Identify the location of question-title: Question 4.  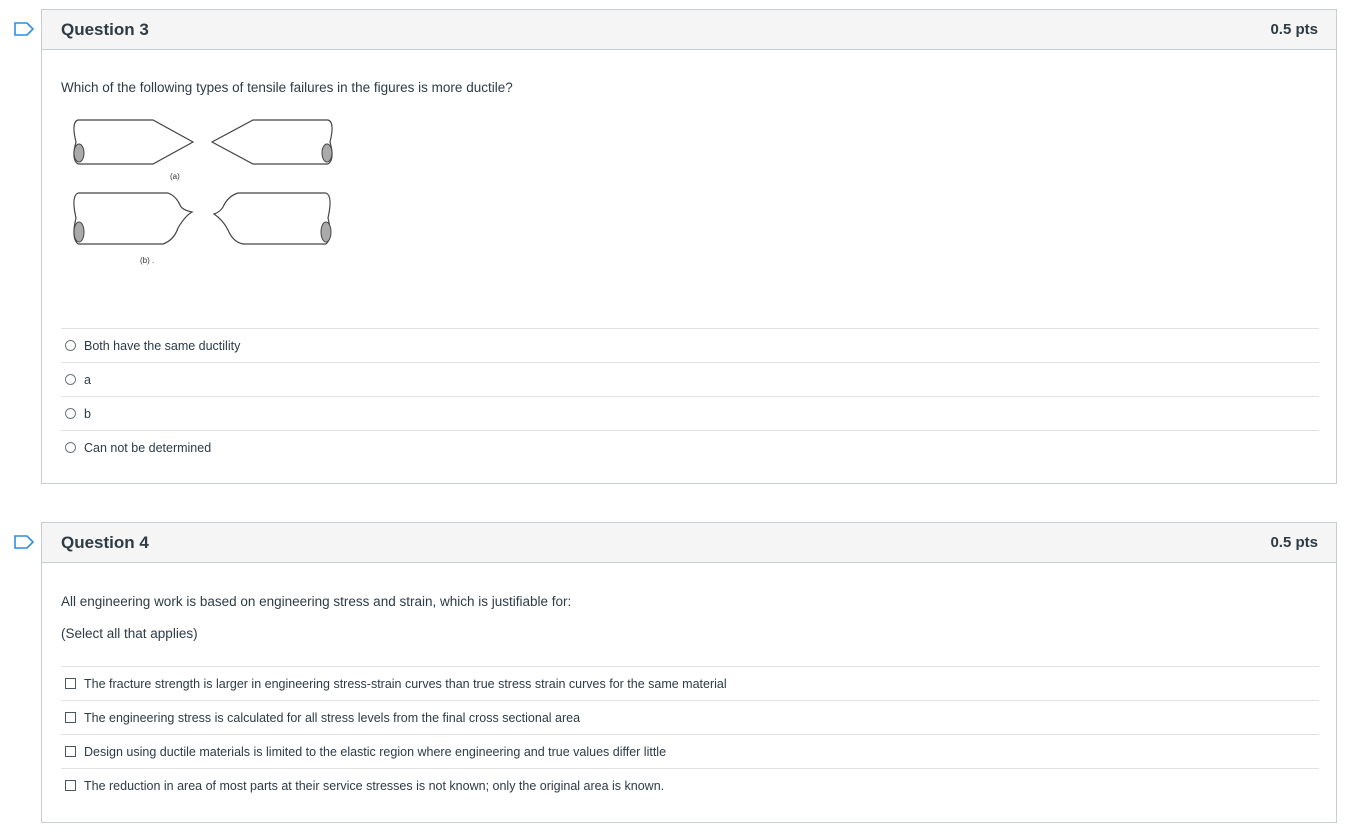
(105, 542).